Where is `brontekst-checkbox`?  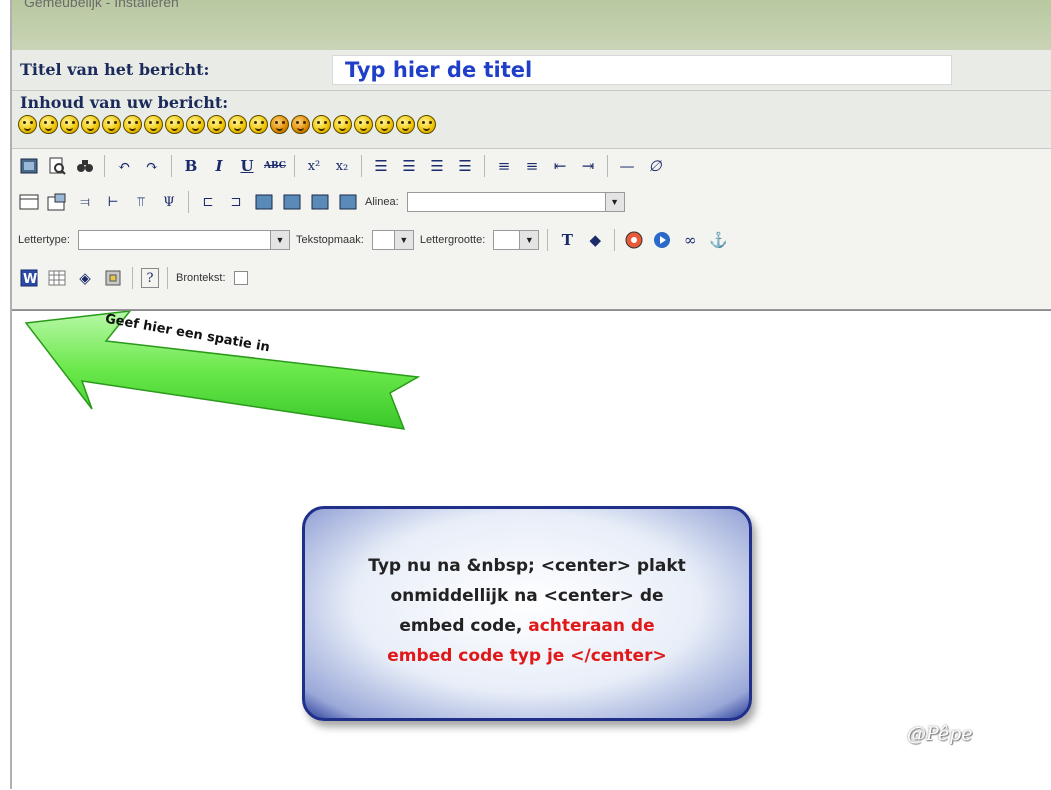 brontekst-checkbox is located at coordinates (240, 278).